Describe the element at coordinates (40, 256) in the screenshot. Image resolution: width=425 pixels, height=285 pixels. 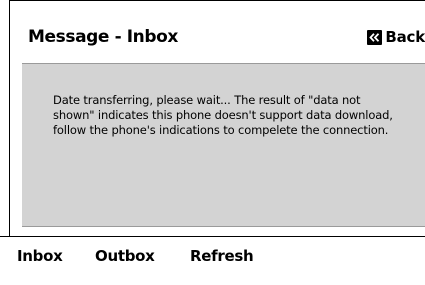
I see `tab-inbox: Inbox` at that location.